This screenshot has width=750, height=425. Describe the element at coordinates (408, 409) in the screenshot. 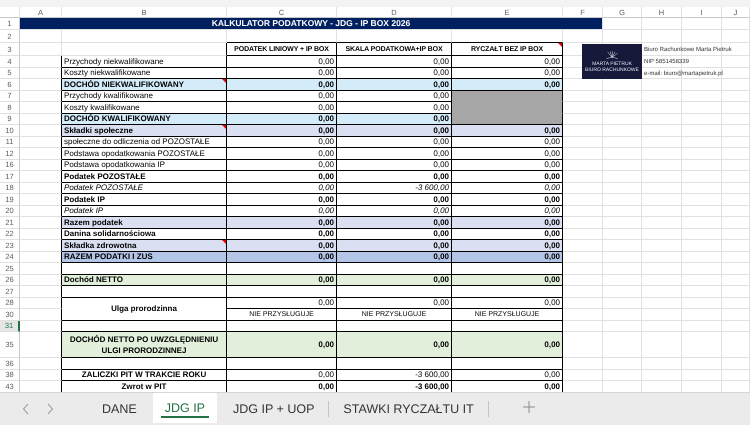

I see `sheet-tab: STAWKI RYCZAŁTU IT` at that location.